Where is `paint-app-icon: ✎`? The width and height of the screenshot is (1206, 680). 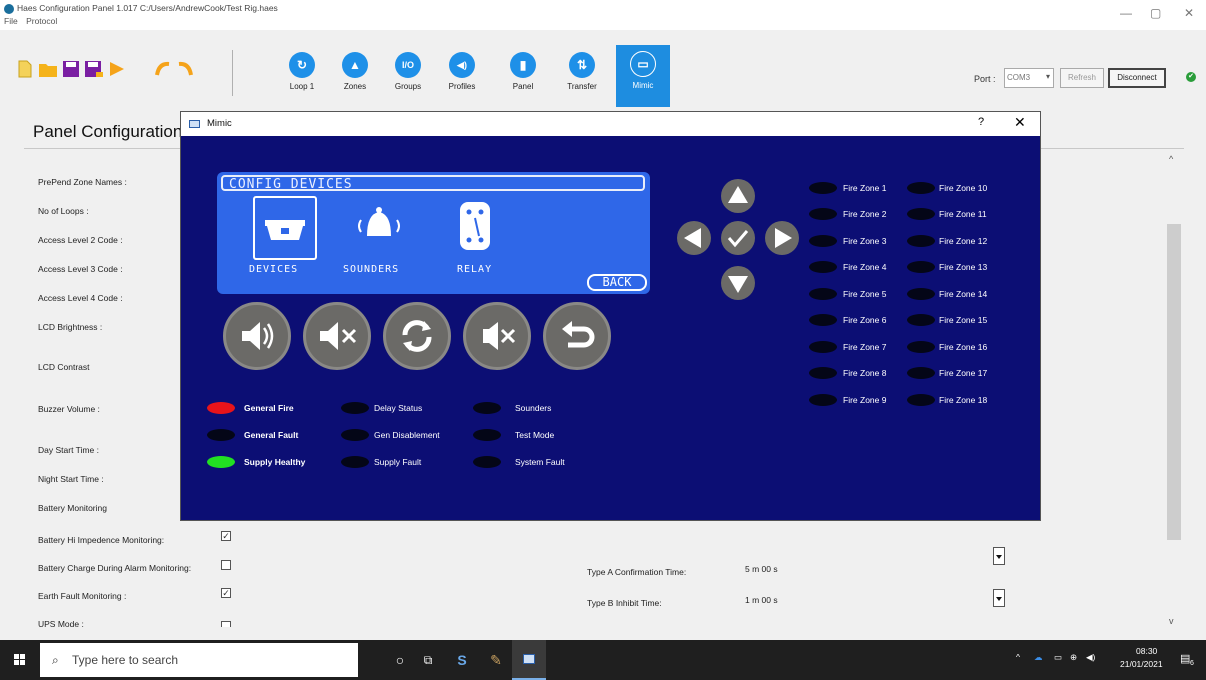
paint-app-icon: ✎ is located at coordinates (496, 660).